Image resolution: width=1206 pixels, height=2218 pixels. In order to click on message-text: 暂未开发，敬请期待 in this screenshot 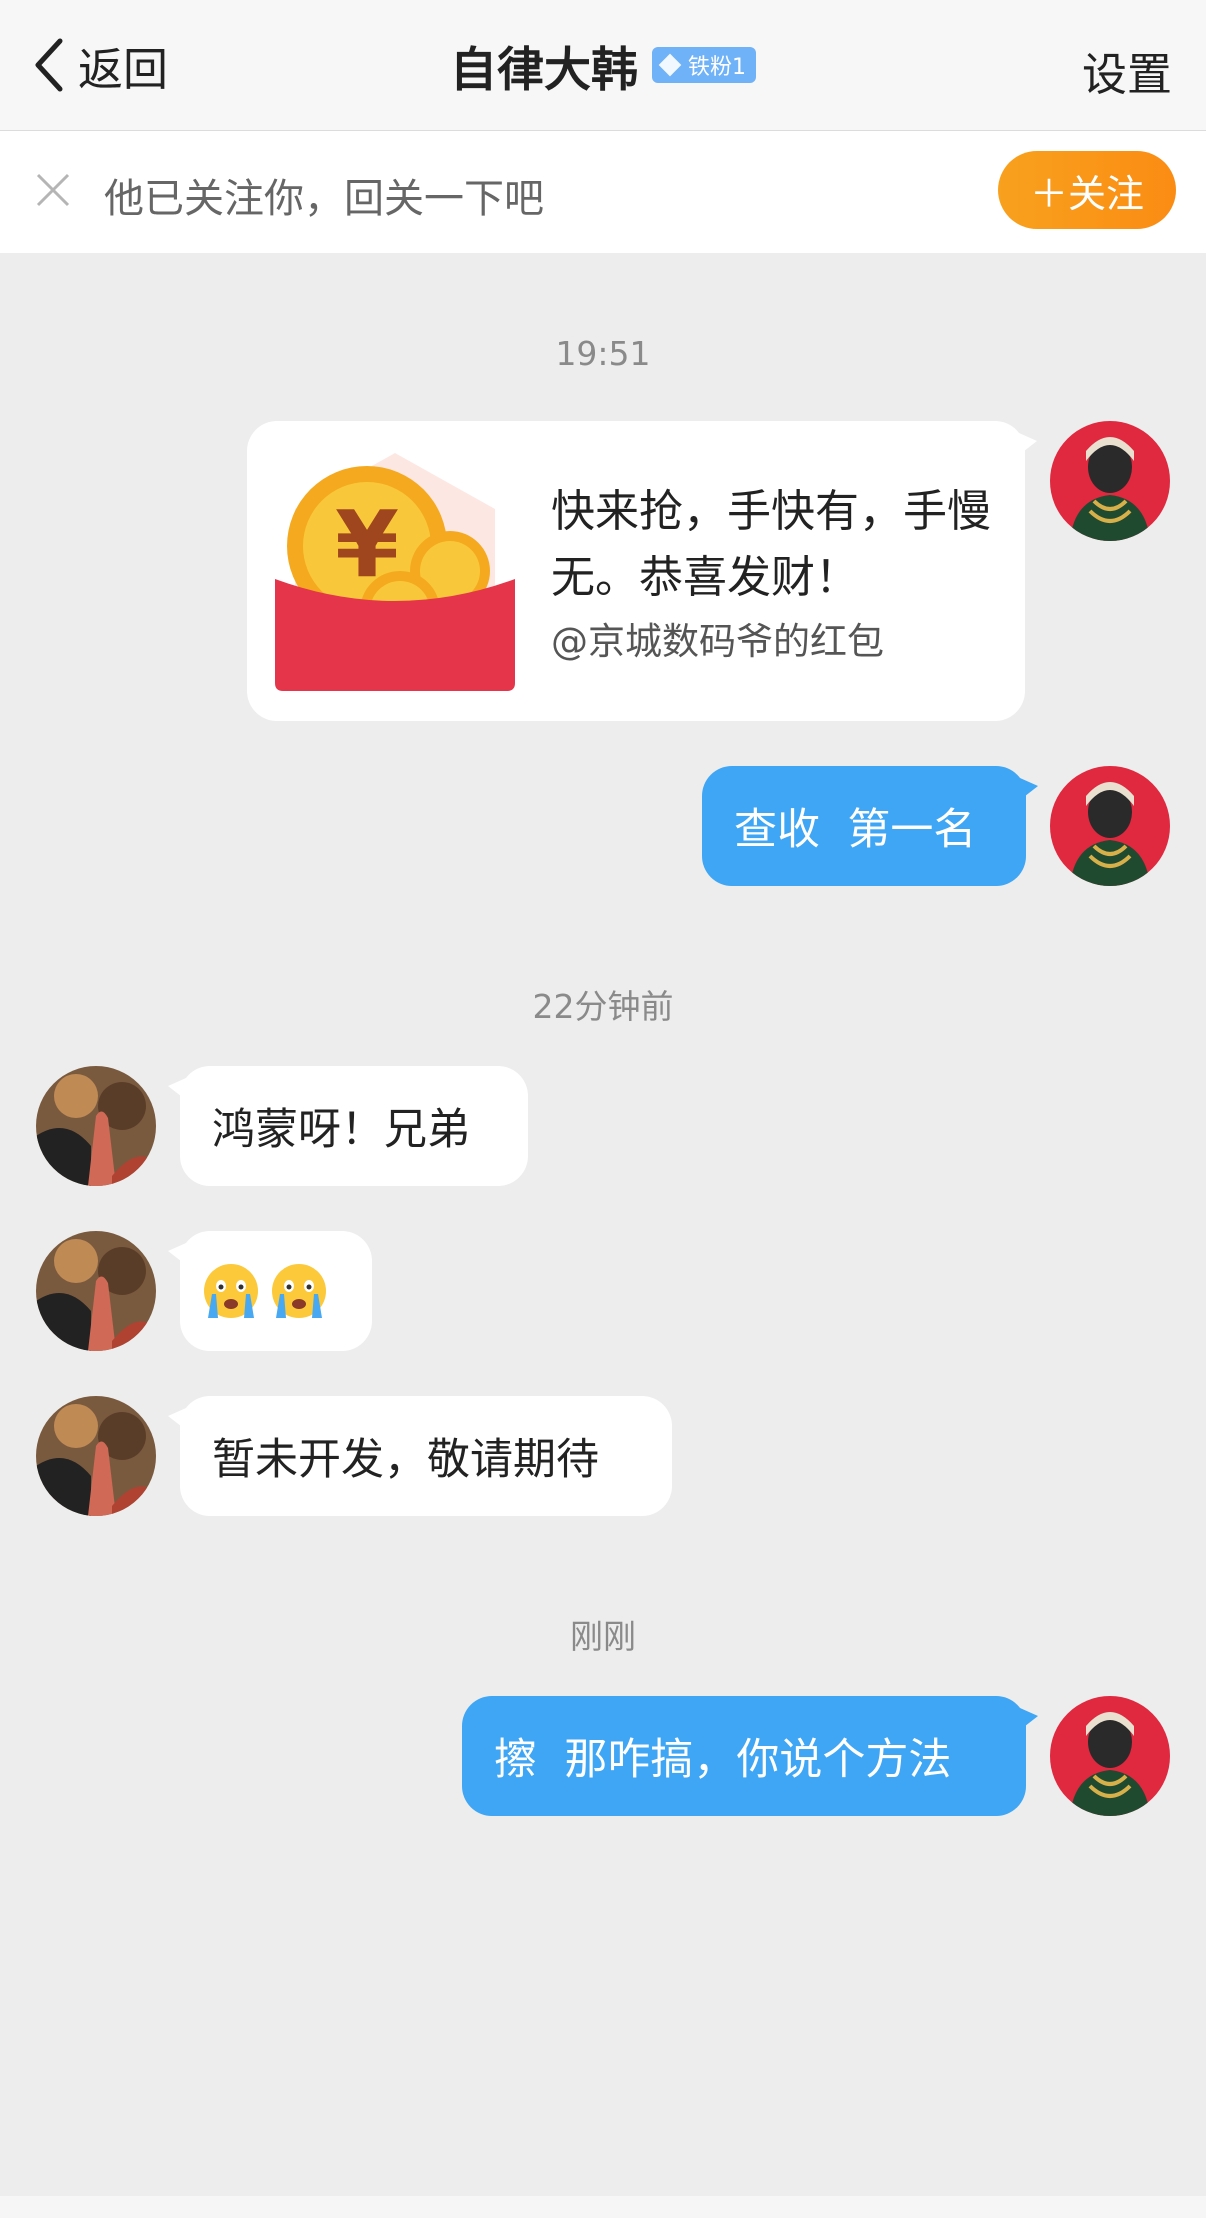, I will do `click(405, 1460)`.